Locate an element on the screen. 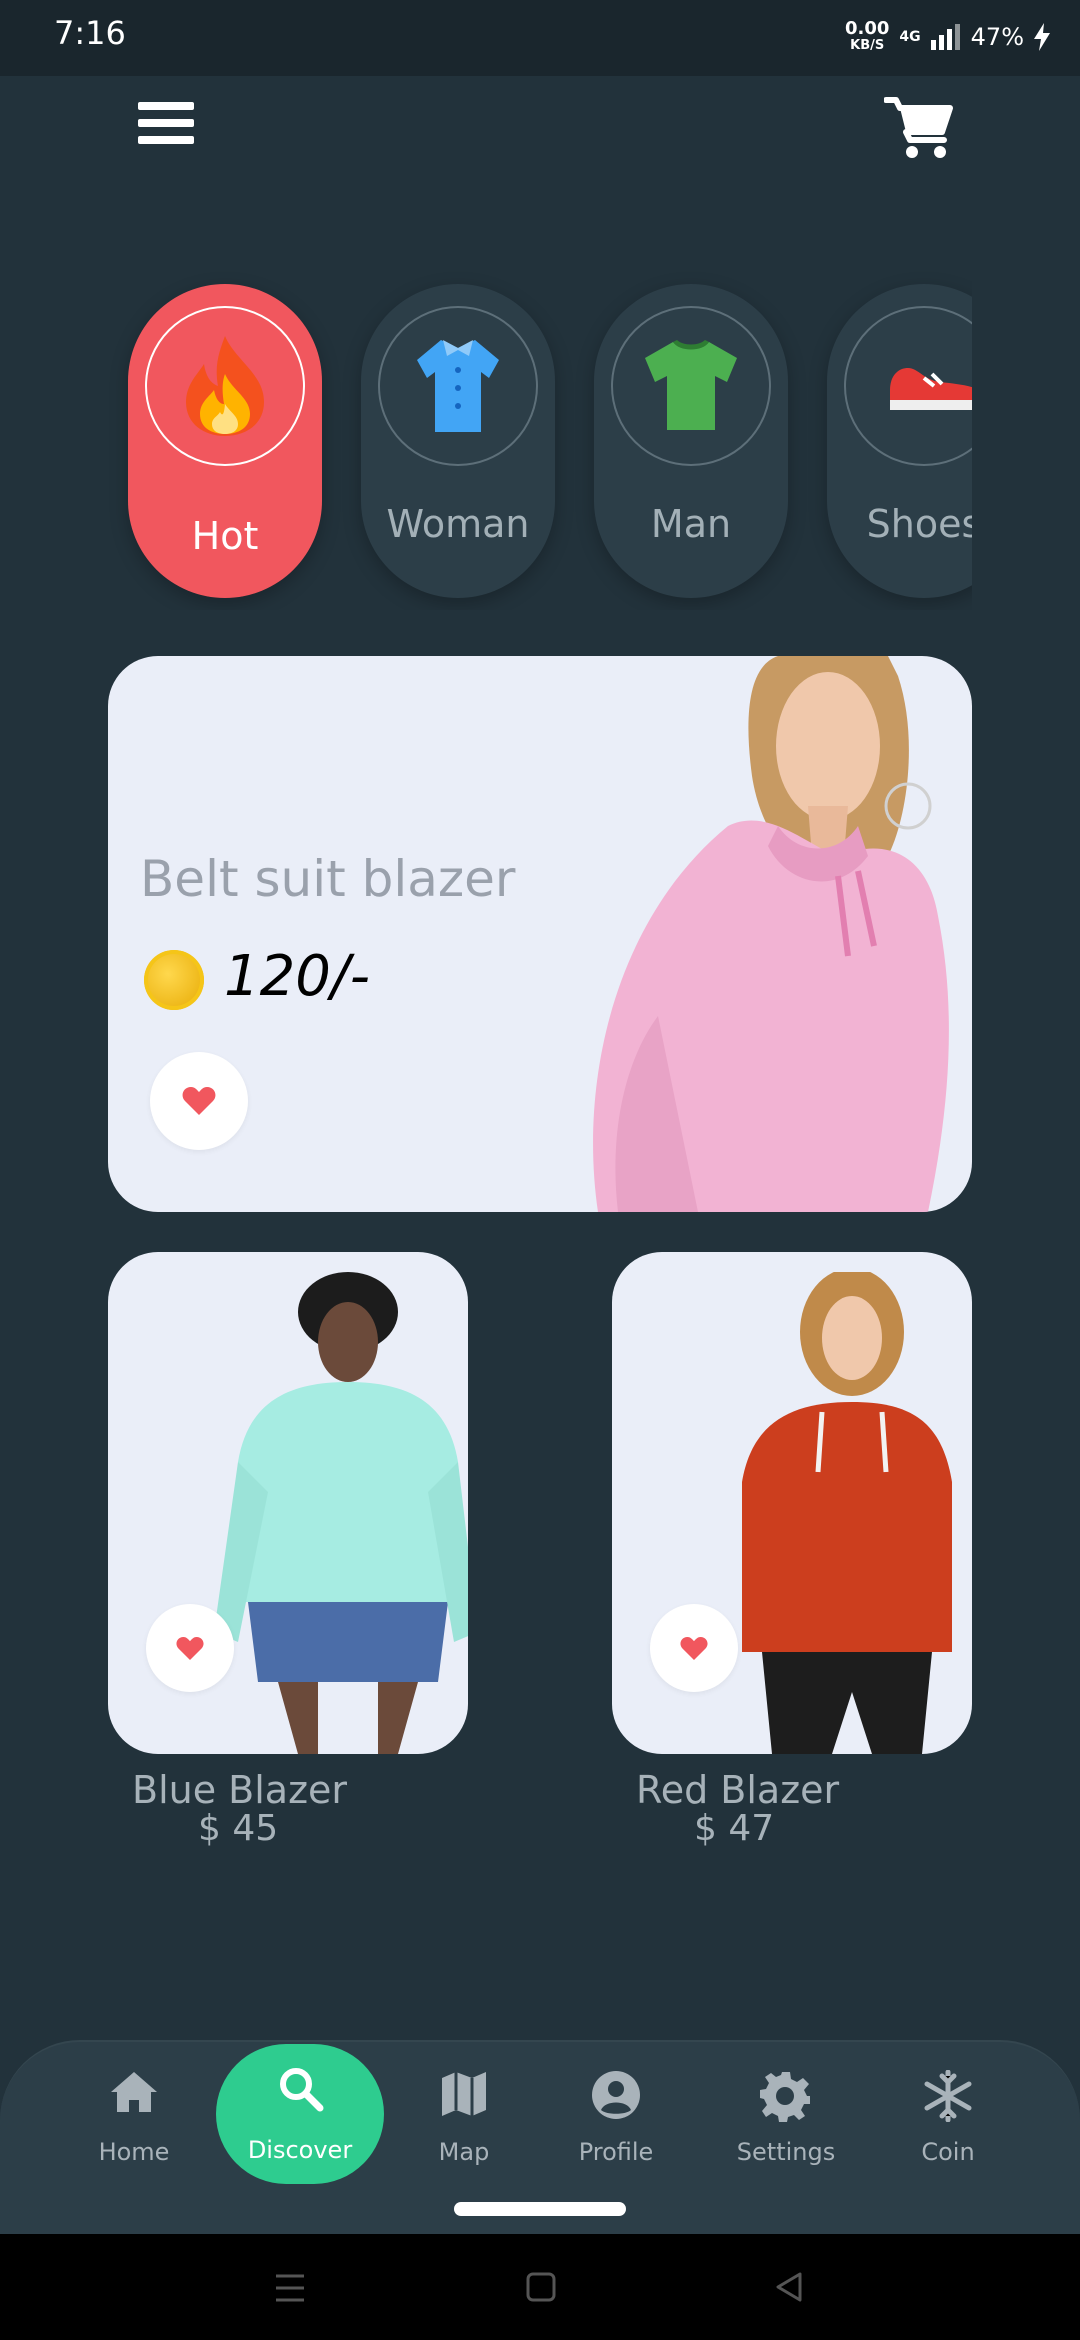  map-icon is located at coordinates (464, 2094).